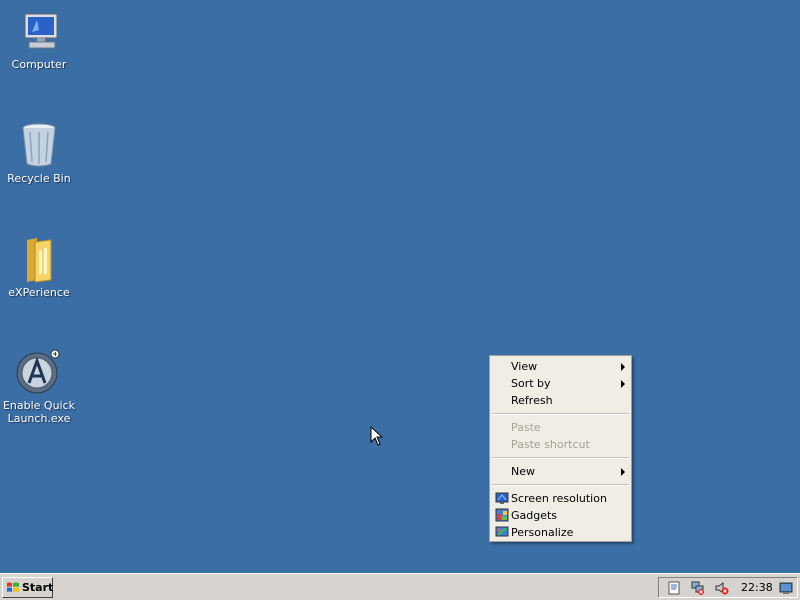 Image resolution: width=800 pixels, height=600 pixels. I want to click on menu-item-label: Paste shortcut, so click(550, 444).